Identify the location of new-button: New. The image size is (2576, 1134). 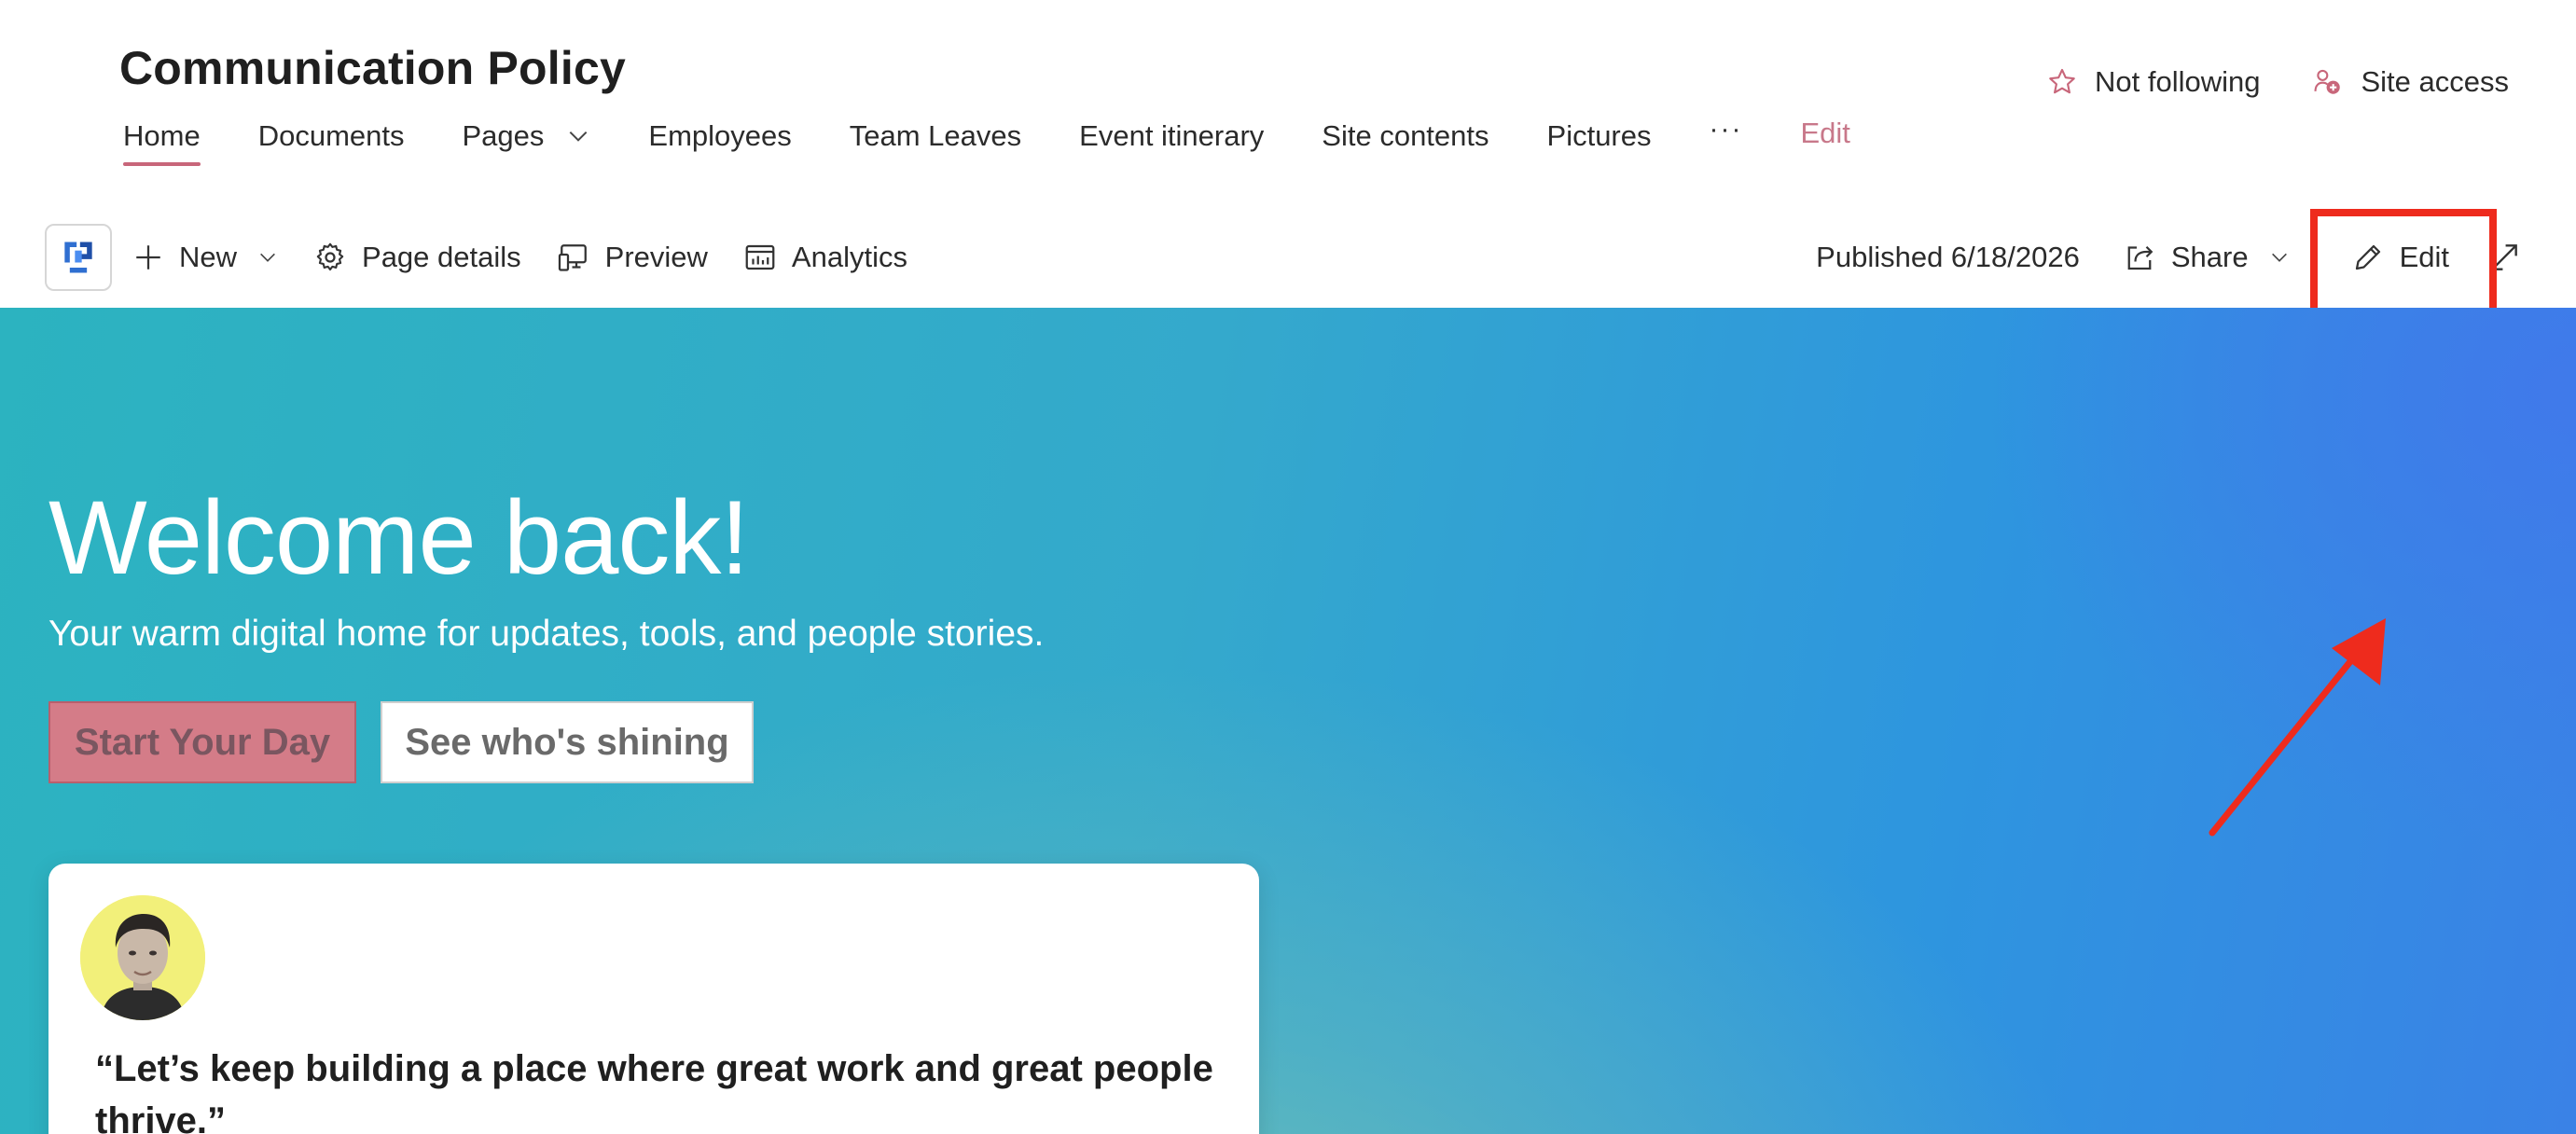
(205, 257).